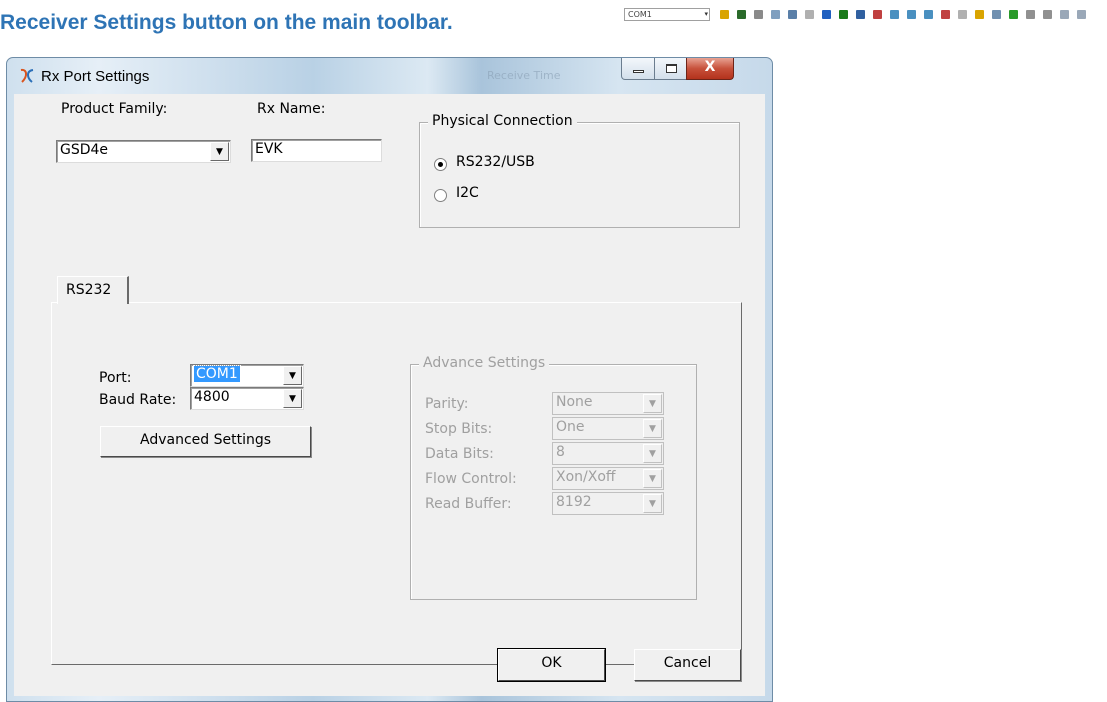 The image size is (1107, 702). Describe the element at coordinates (495, 162) in the screenshot. I see `radio-rs232-usb-label: RS232/USB` at that location.